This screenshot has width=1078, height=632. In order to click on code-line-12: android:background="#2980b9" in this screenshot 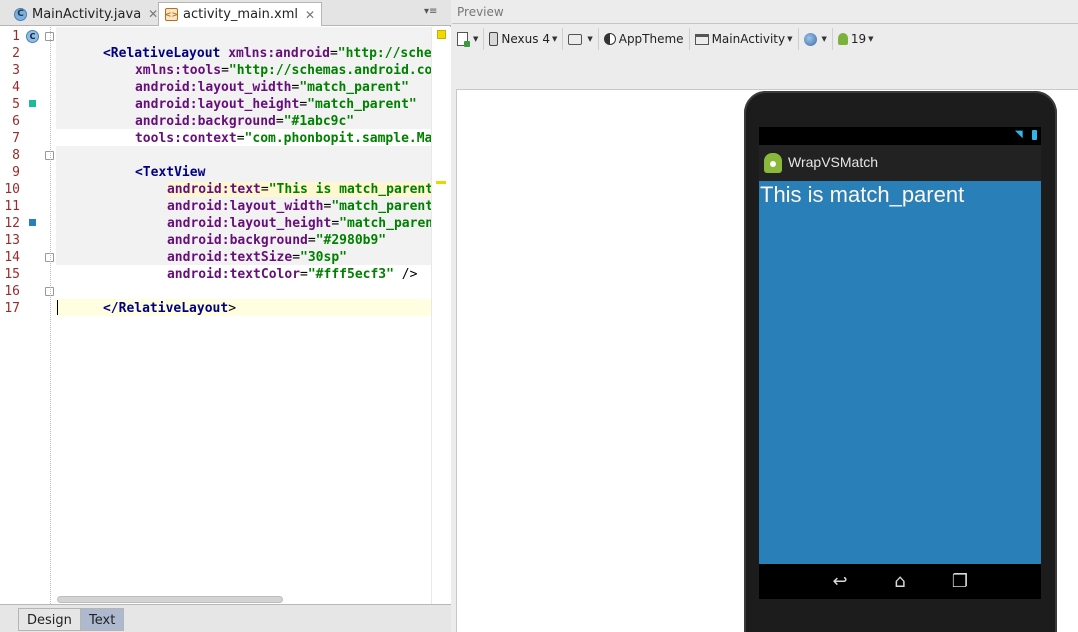, I will do `click(253, 231)`.